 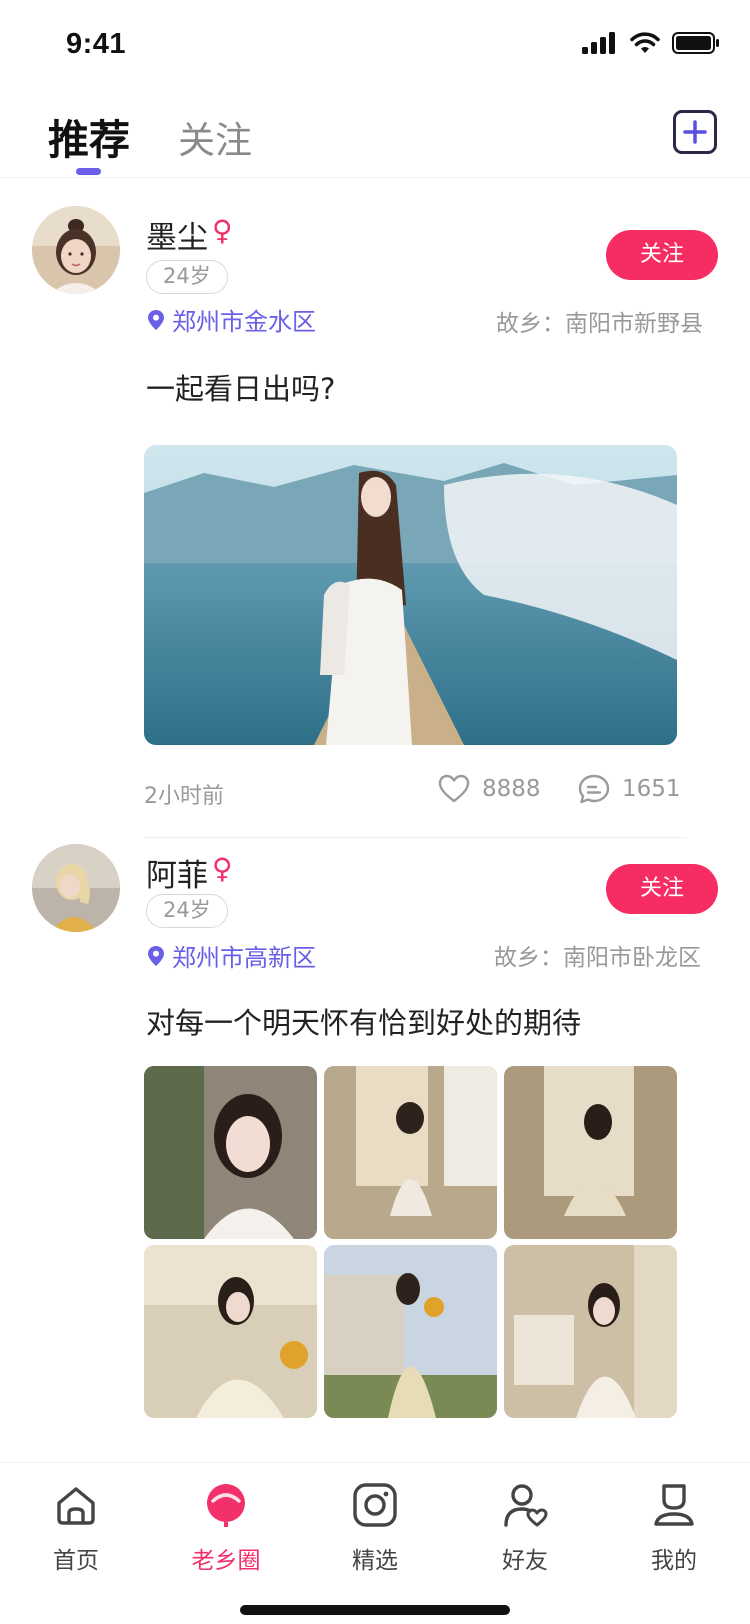 I want to click on heart-icon, so click(x=454, y=788).